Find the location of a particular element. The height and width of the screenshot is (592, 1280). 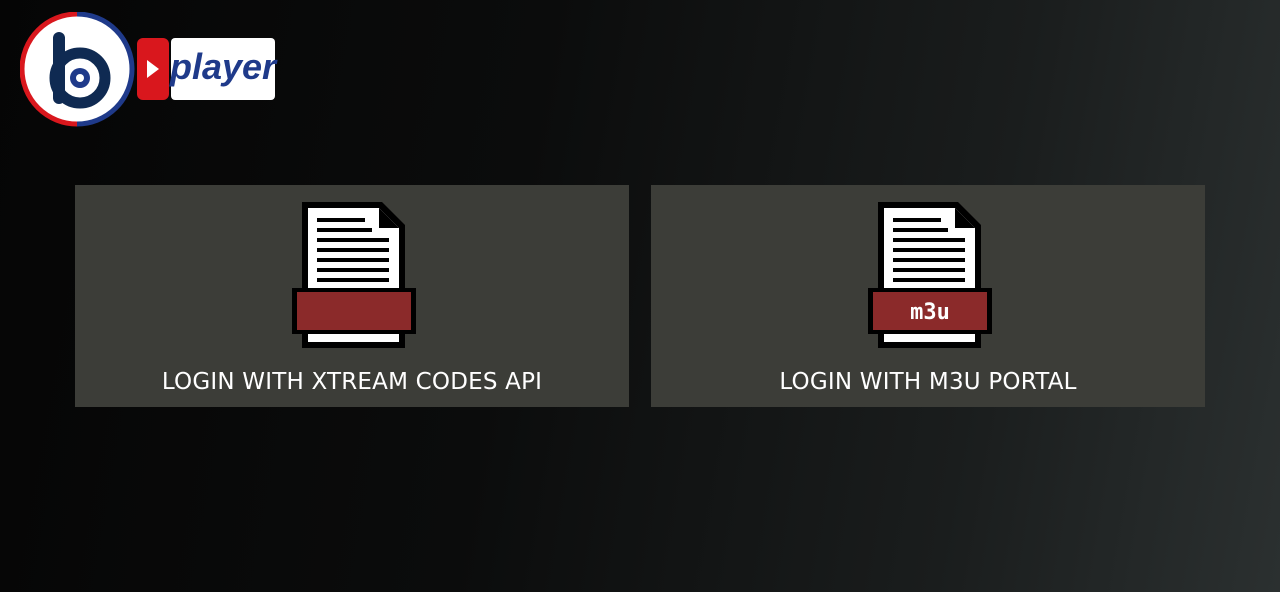

play-icon is located at coordinates (153, 69).